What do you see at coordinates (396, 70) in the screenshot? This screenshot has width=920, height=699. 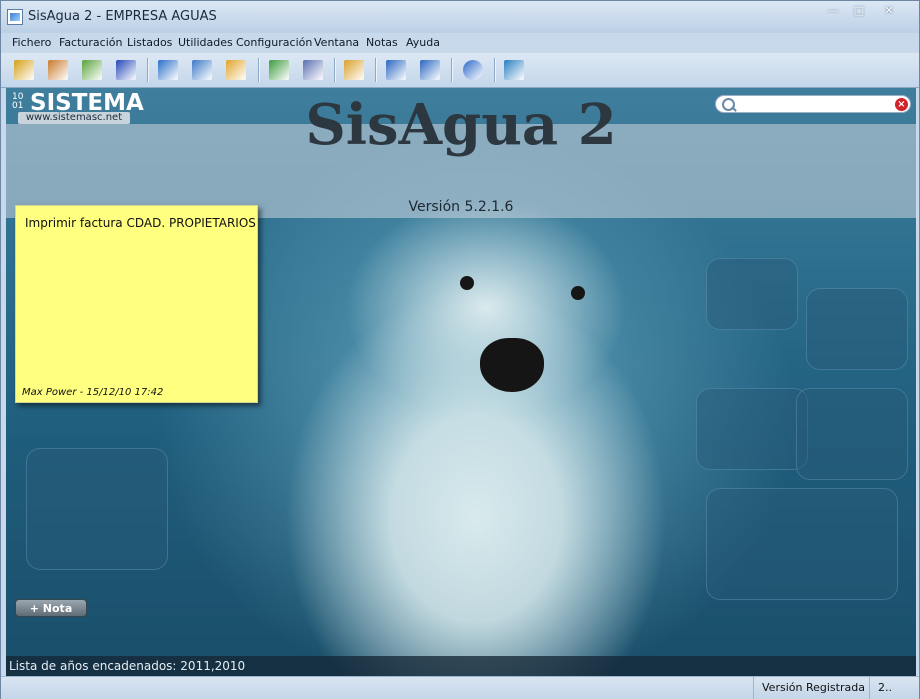 I see `tile-vertical-icon` at bounding box center [396, 70].